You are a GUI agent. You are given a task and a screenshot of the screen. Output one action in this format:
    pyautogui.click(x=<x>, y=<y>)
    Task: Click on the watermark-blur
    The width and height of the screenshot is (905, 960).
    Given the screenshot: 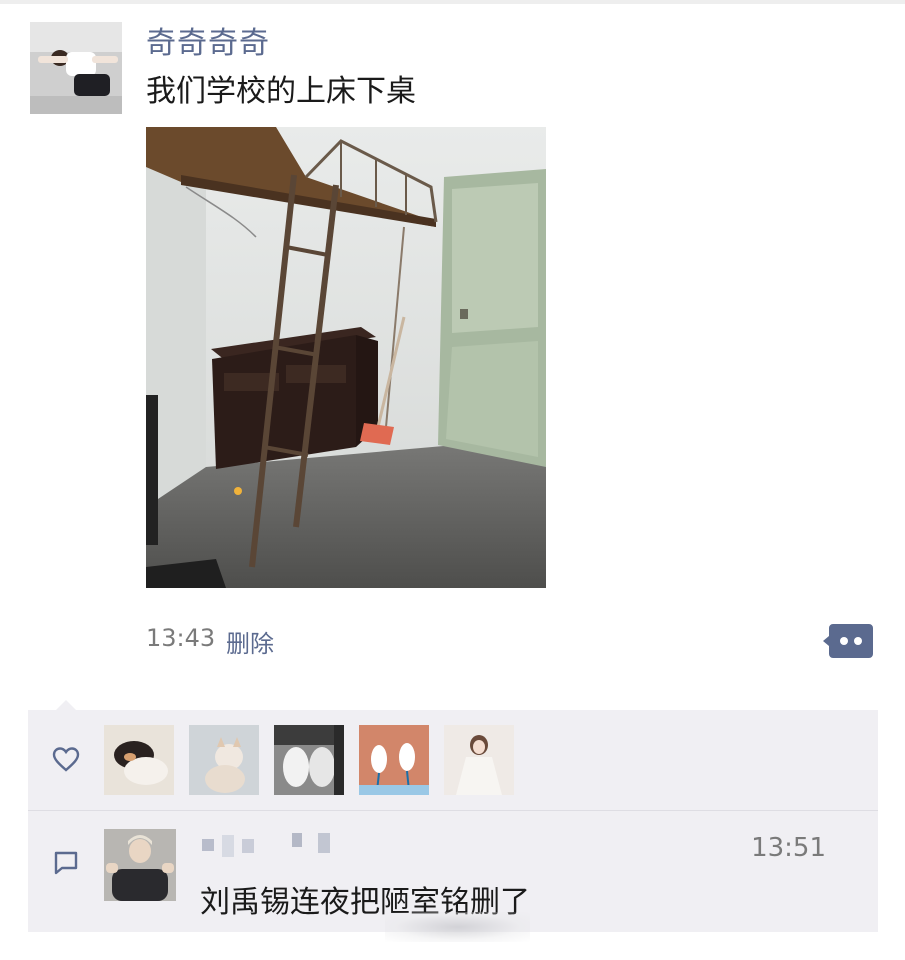 What is the action you would take?
    pyautogui.click(x=457, y=927)
    